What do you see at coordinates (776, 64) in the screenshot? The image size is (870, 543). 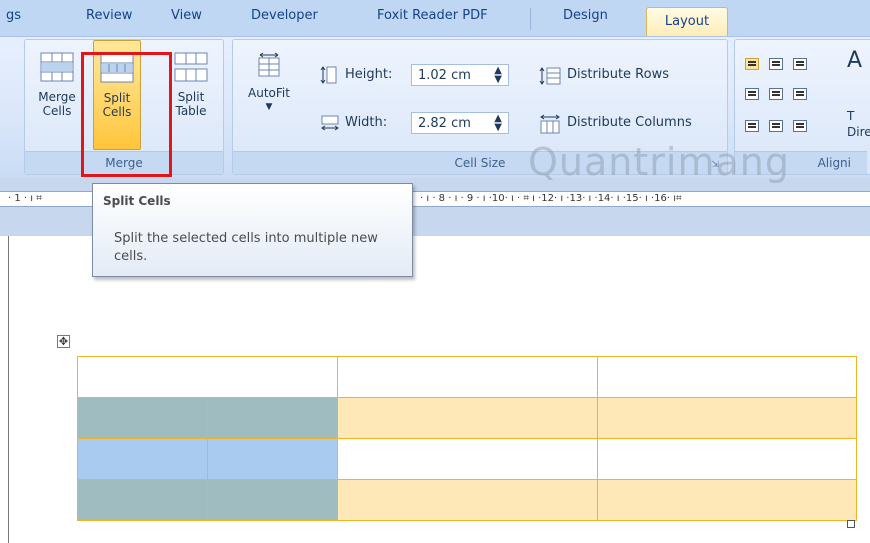 I see `align-top-center-icon` at bounding box center [776, 64].